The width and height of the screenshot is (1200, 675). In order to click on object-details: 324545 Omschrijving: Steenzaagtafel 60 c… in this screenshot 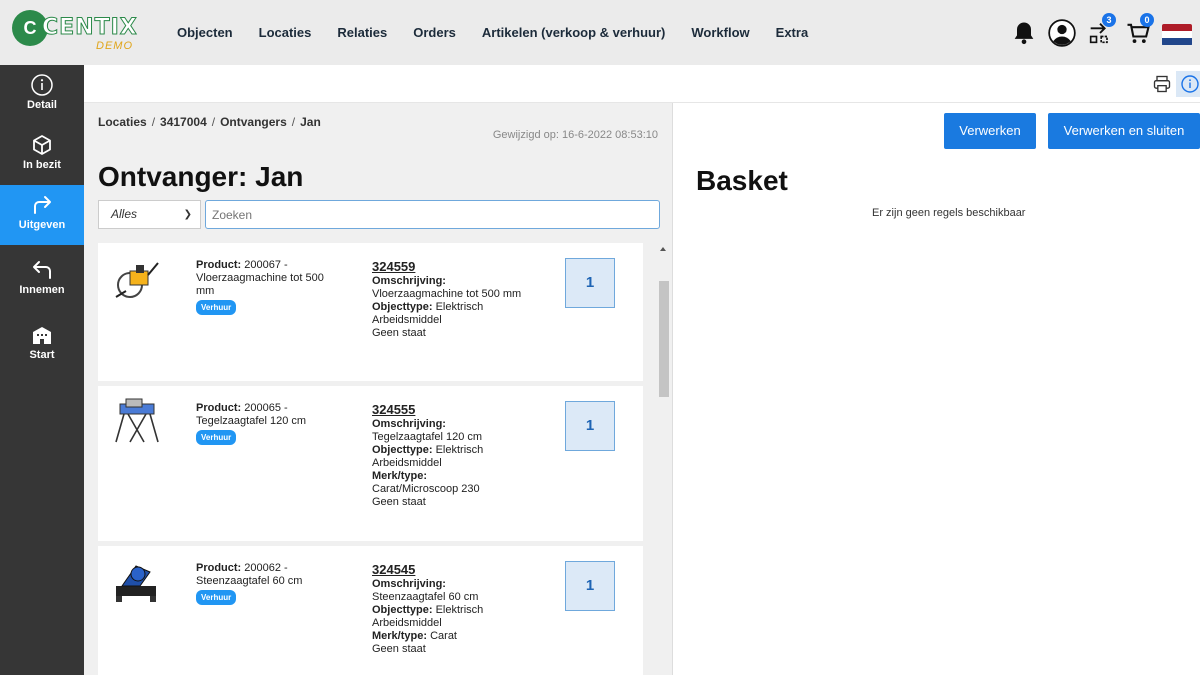, I will do `click(447, 609)`.